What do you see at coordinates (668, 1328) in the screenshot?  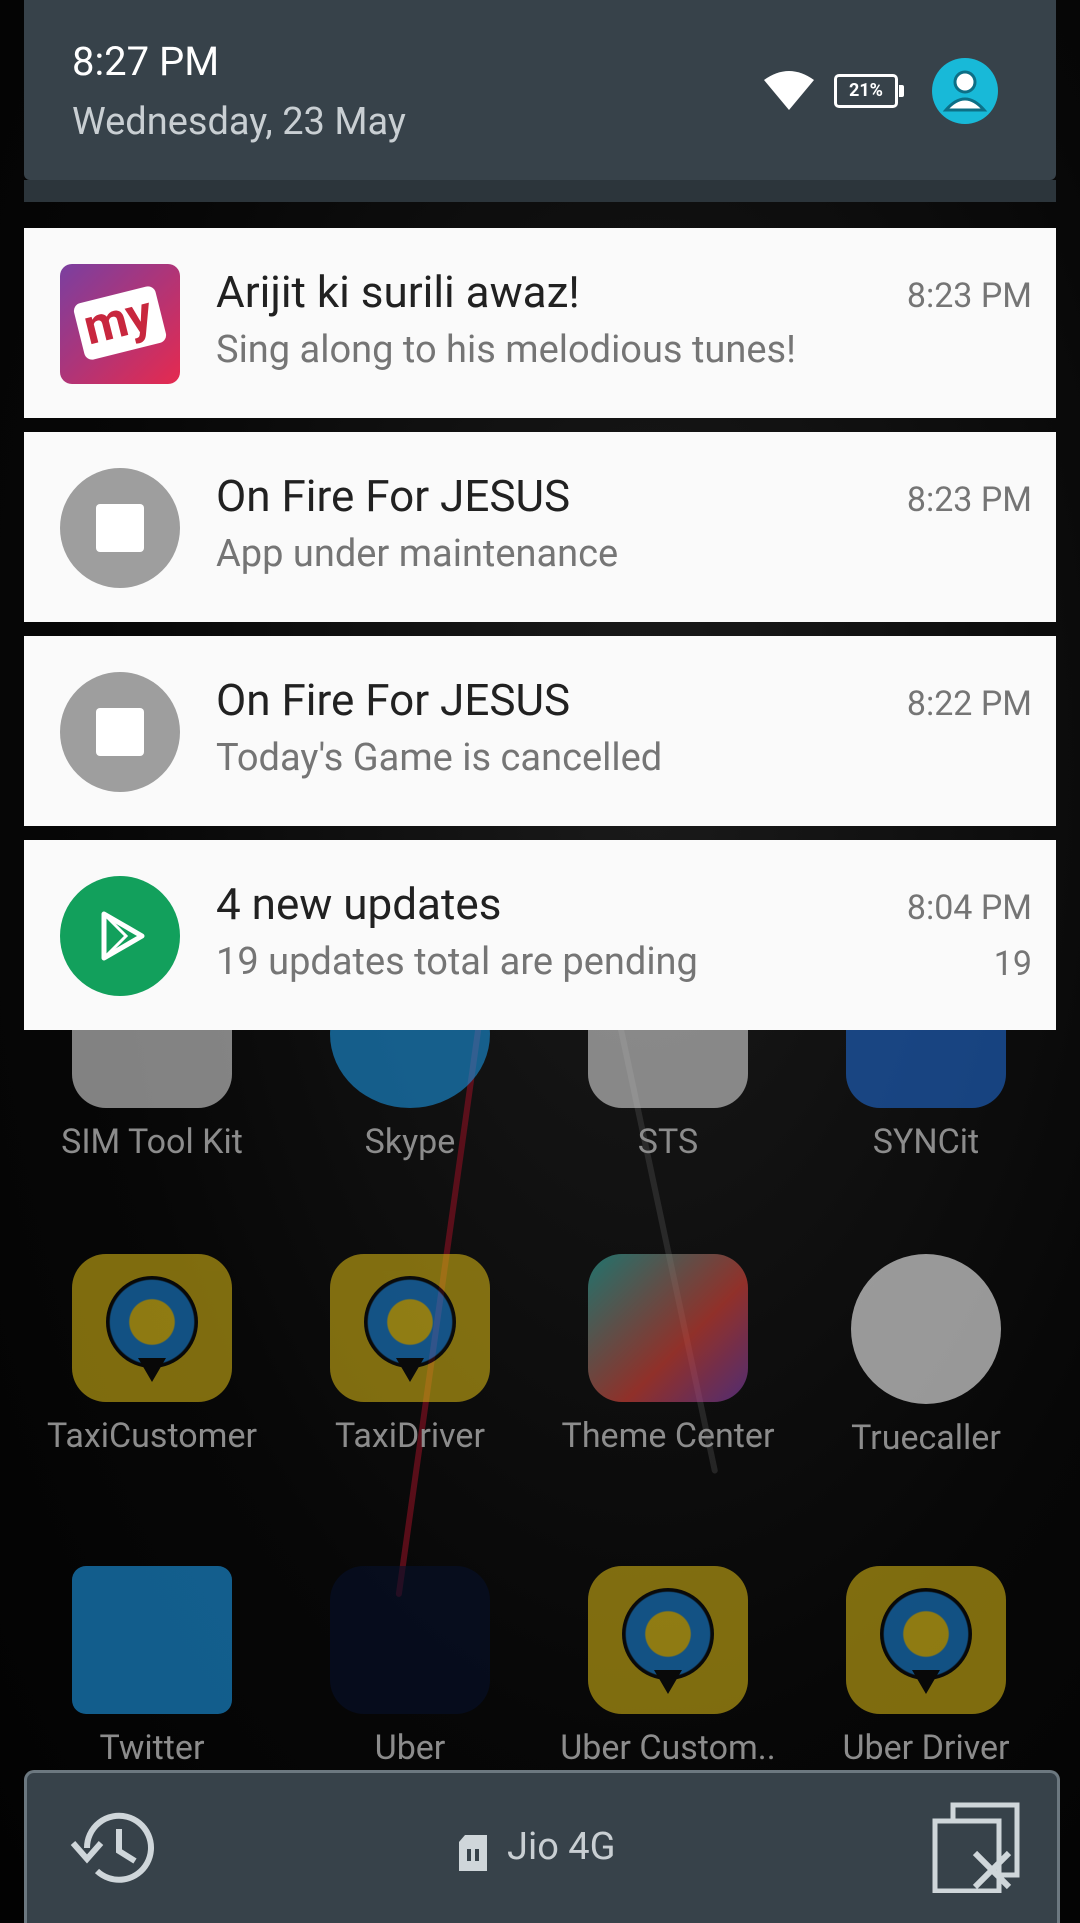 I see `theme-center-icon` at bounding box center [668, 1328].